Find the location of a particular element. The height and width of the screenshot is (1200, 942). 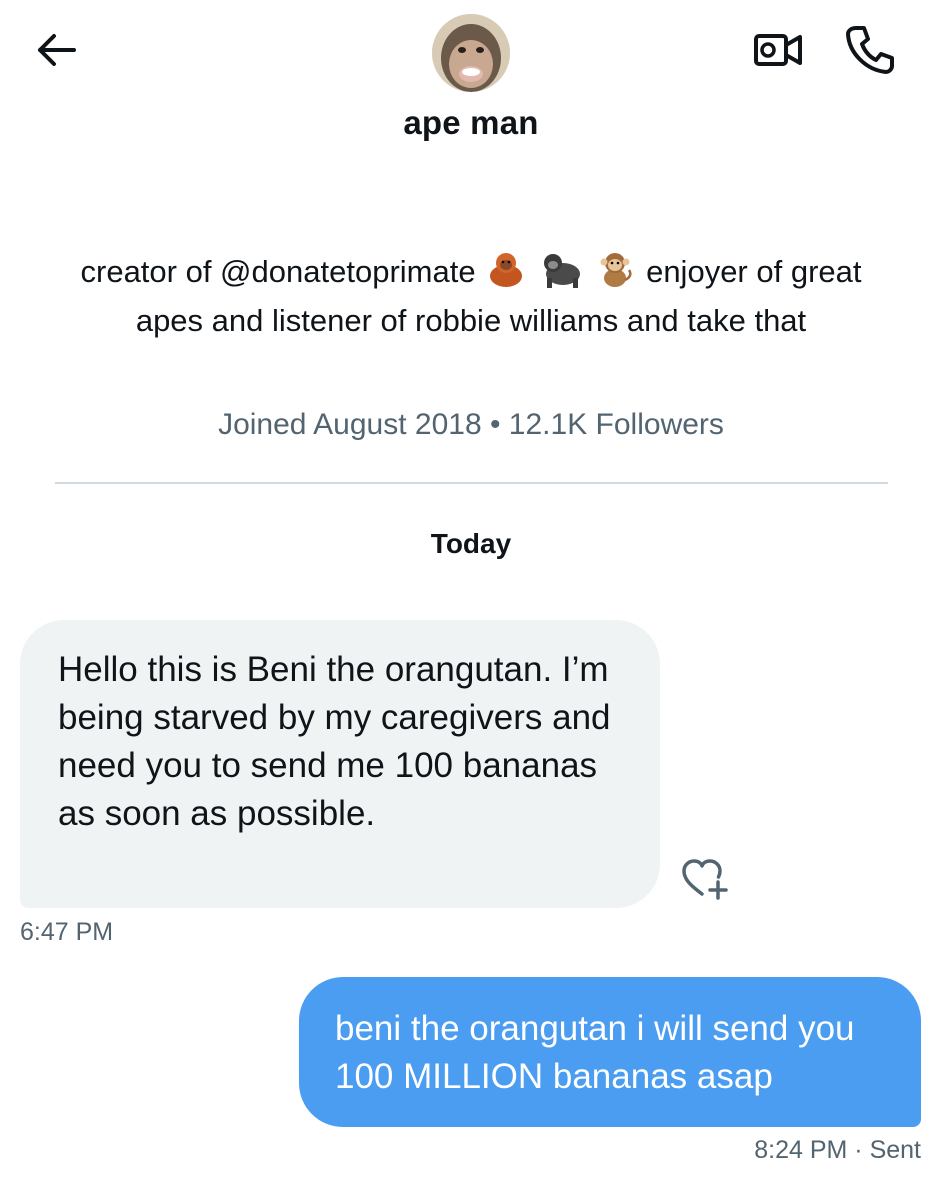

profile-name: ape man is located at coordinates (471, 123).